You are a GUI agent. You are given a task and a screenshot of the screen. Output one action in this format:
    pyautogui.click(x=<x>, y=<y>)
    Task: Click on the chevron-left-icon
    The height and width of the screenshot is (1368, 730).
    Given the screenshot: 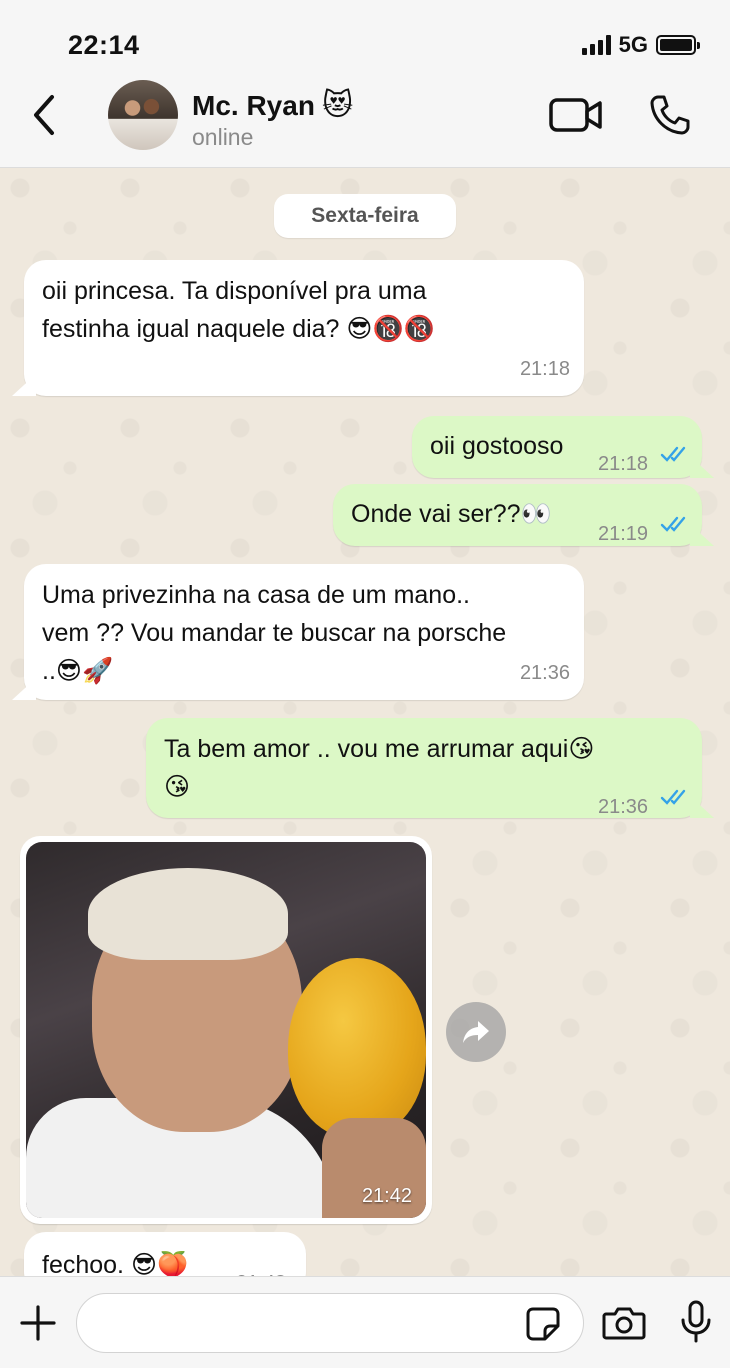 What is the action you would take?
    pyautogui.click(x=44, y=115)
    